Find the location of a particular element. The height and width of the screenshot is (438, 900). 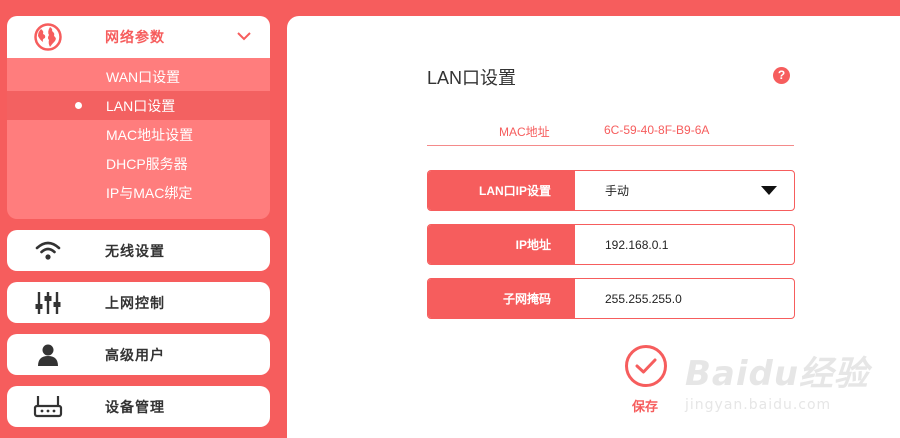

lan-ip-mode-select: 手动 is located at coordinates (684, 190).